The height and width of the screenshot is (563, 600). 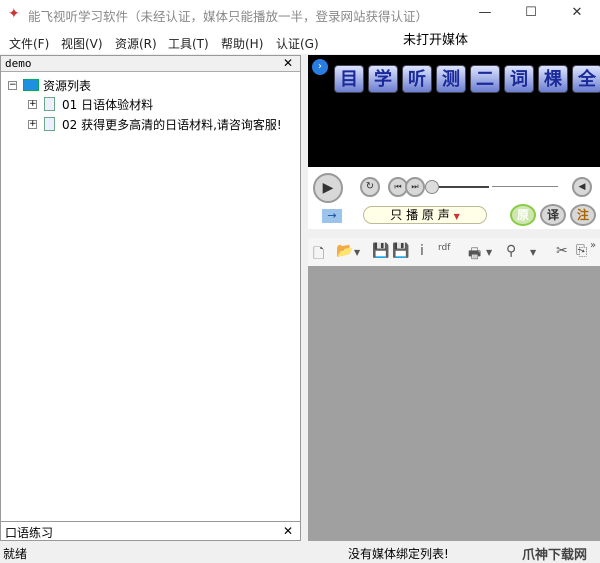 What do you see at coordinates (586, 79) in the screenshot?
I see `video-button-all: 全` at bounding box center [586, 79].